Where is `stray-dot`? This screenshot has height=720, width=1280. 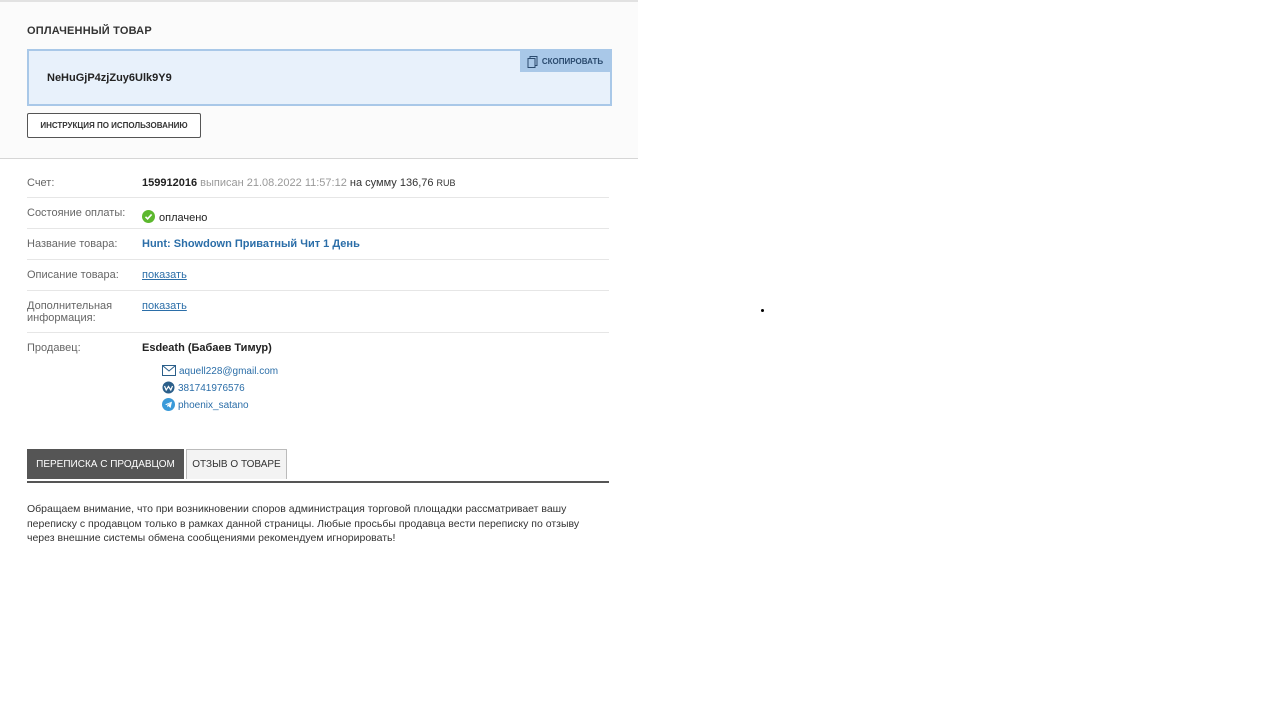
stray-dot is located at coordinates (762, 310).